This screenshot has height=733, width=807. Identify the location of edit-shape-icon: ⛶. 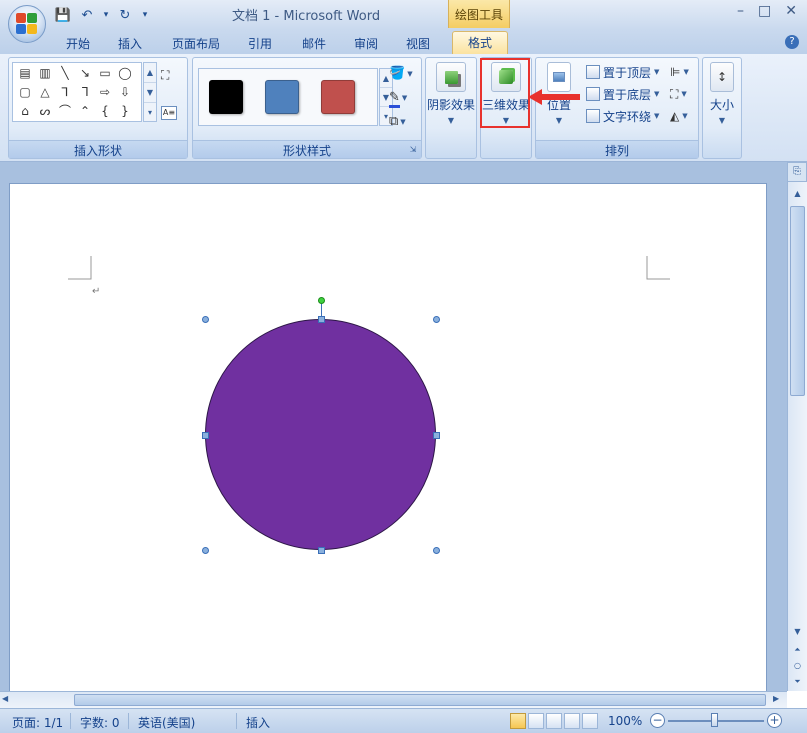
(165, 75).